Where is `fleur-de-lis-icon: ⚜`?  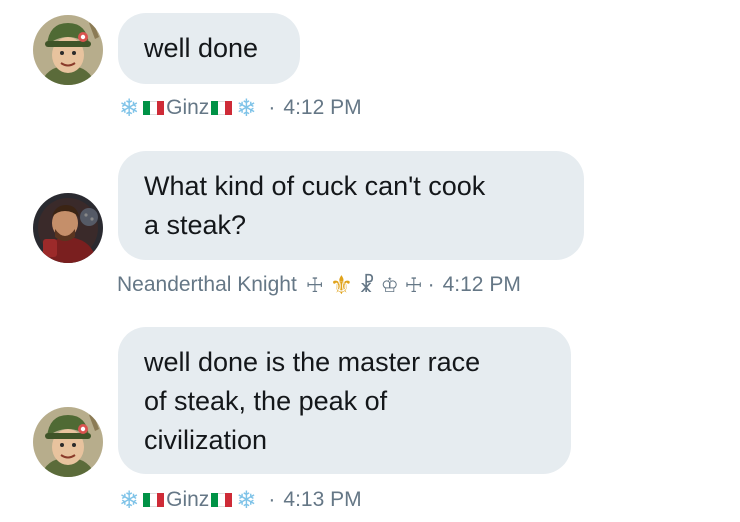
fleur-de-lis-icon: ⚜ is located at coordinates (341, 284).